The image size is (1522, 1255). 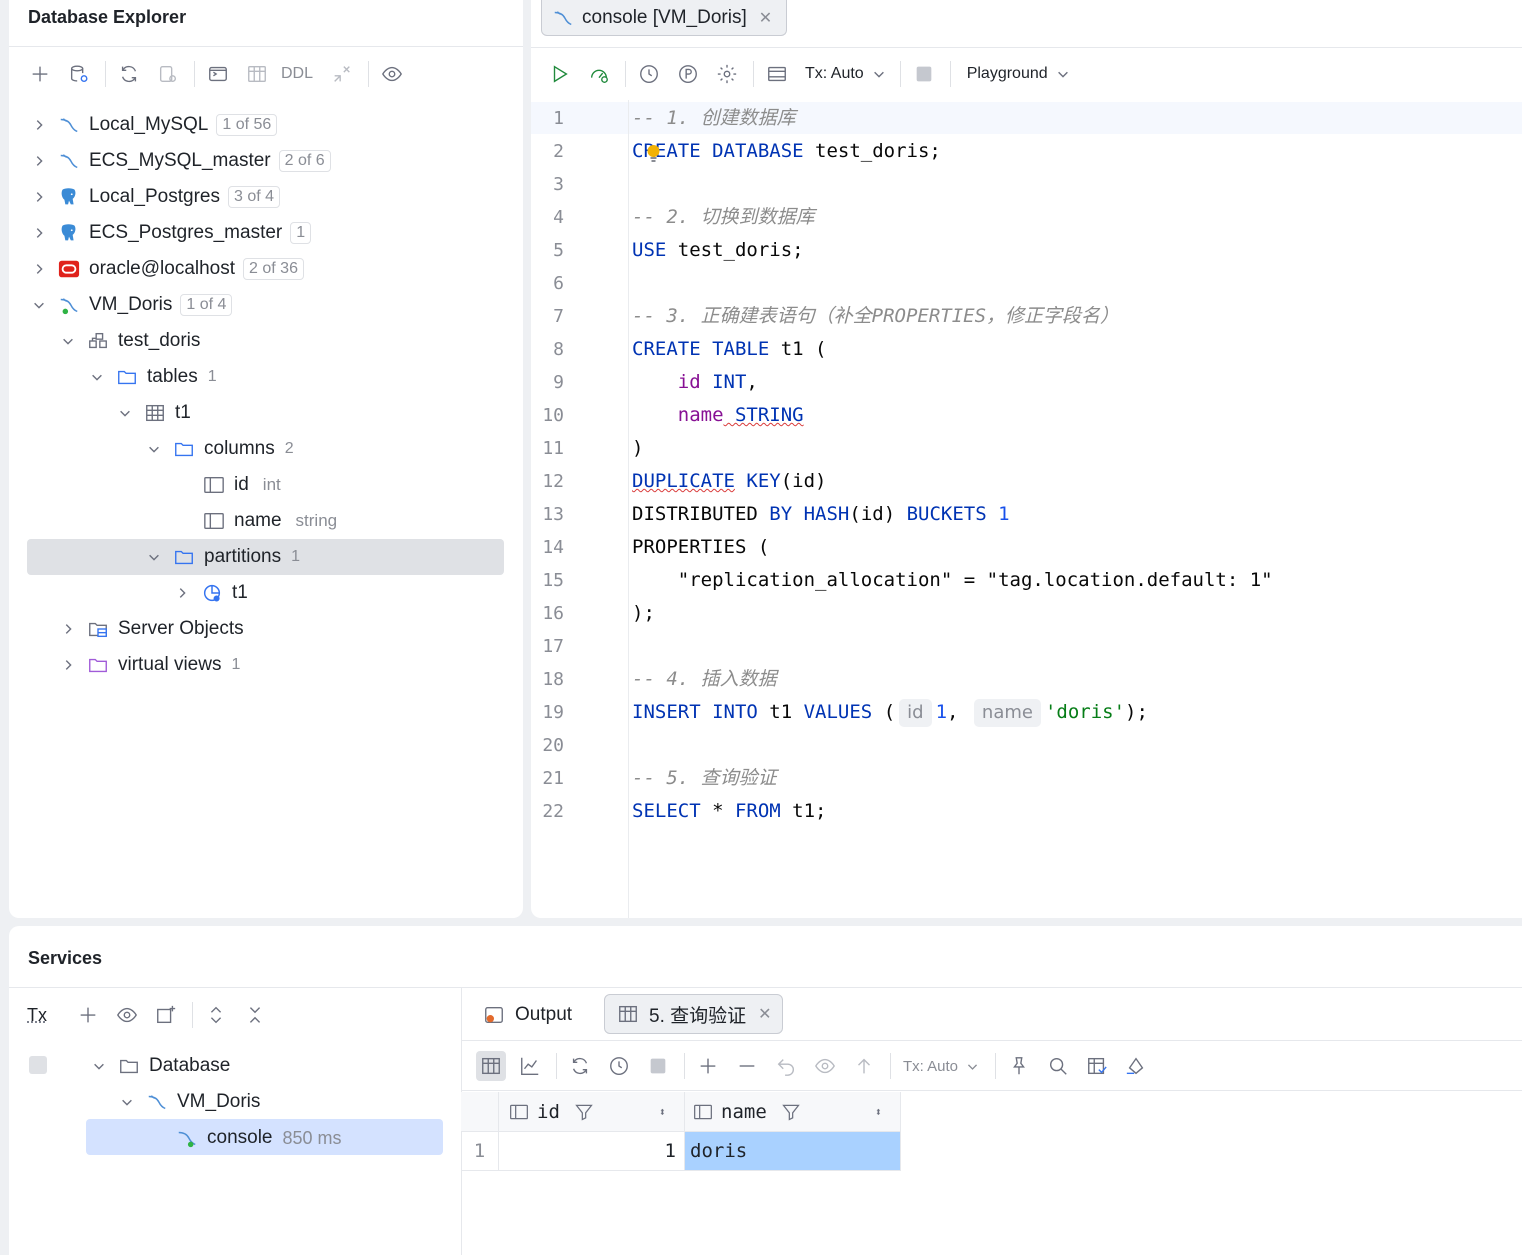 What do you see at coordinates (241, 485) in the screenshot?
I see `tree-column-id: id int` at bounding box center [241, 485].